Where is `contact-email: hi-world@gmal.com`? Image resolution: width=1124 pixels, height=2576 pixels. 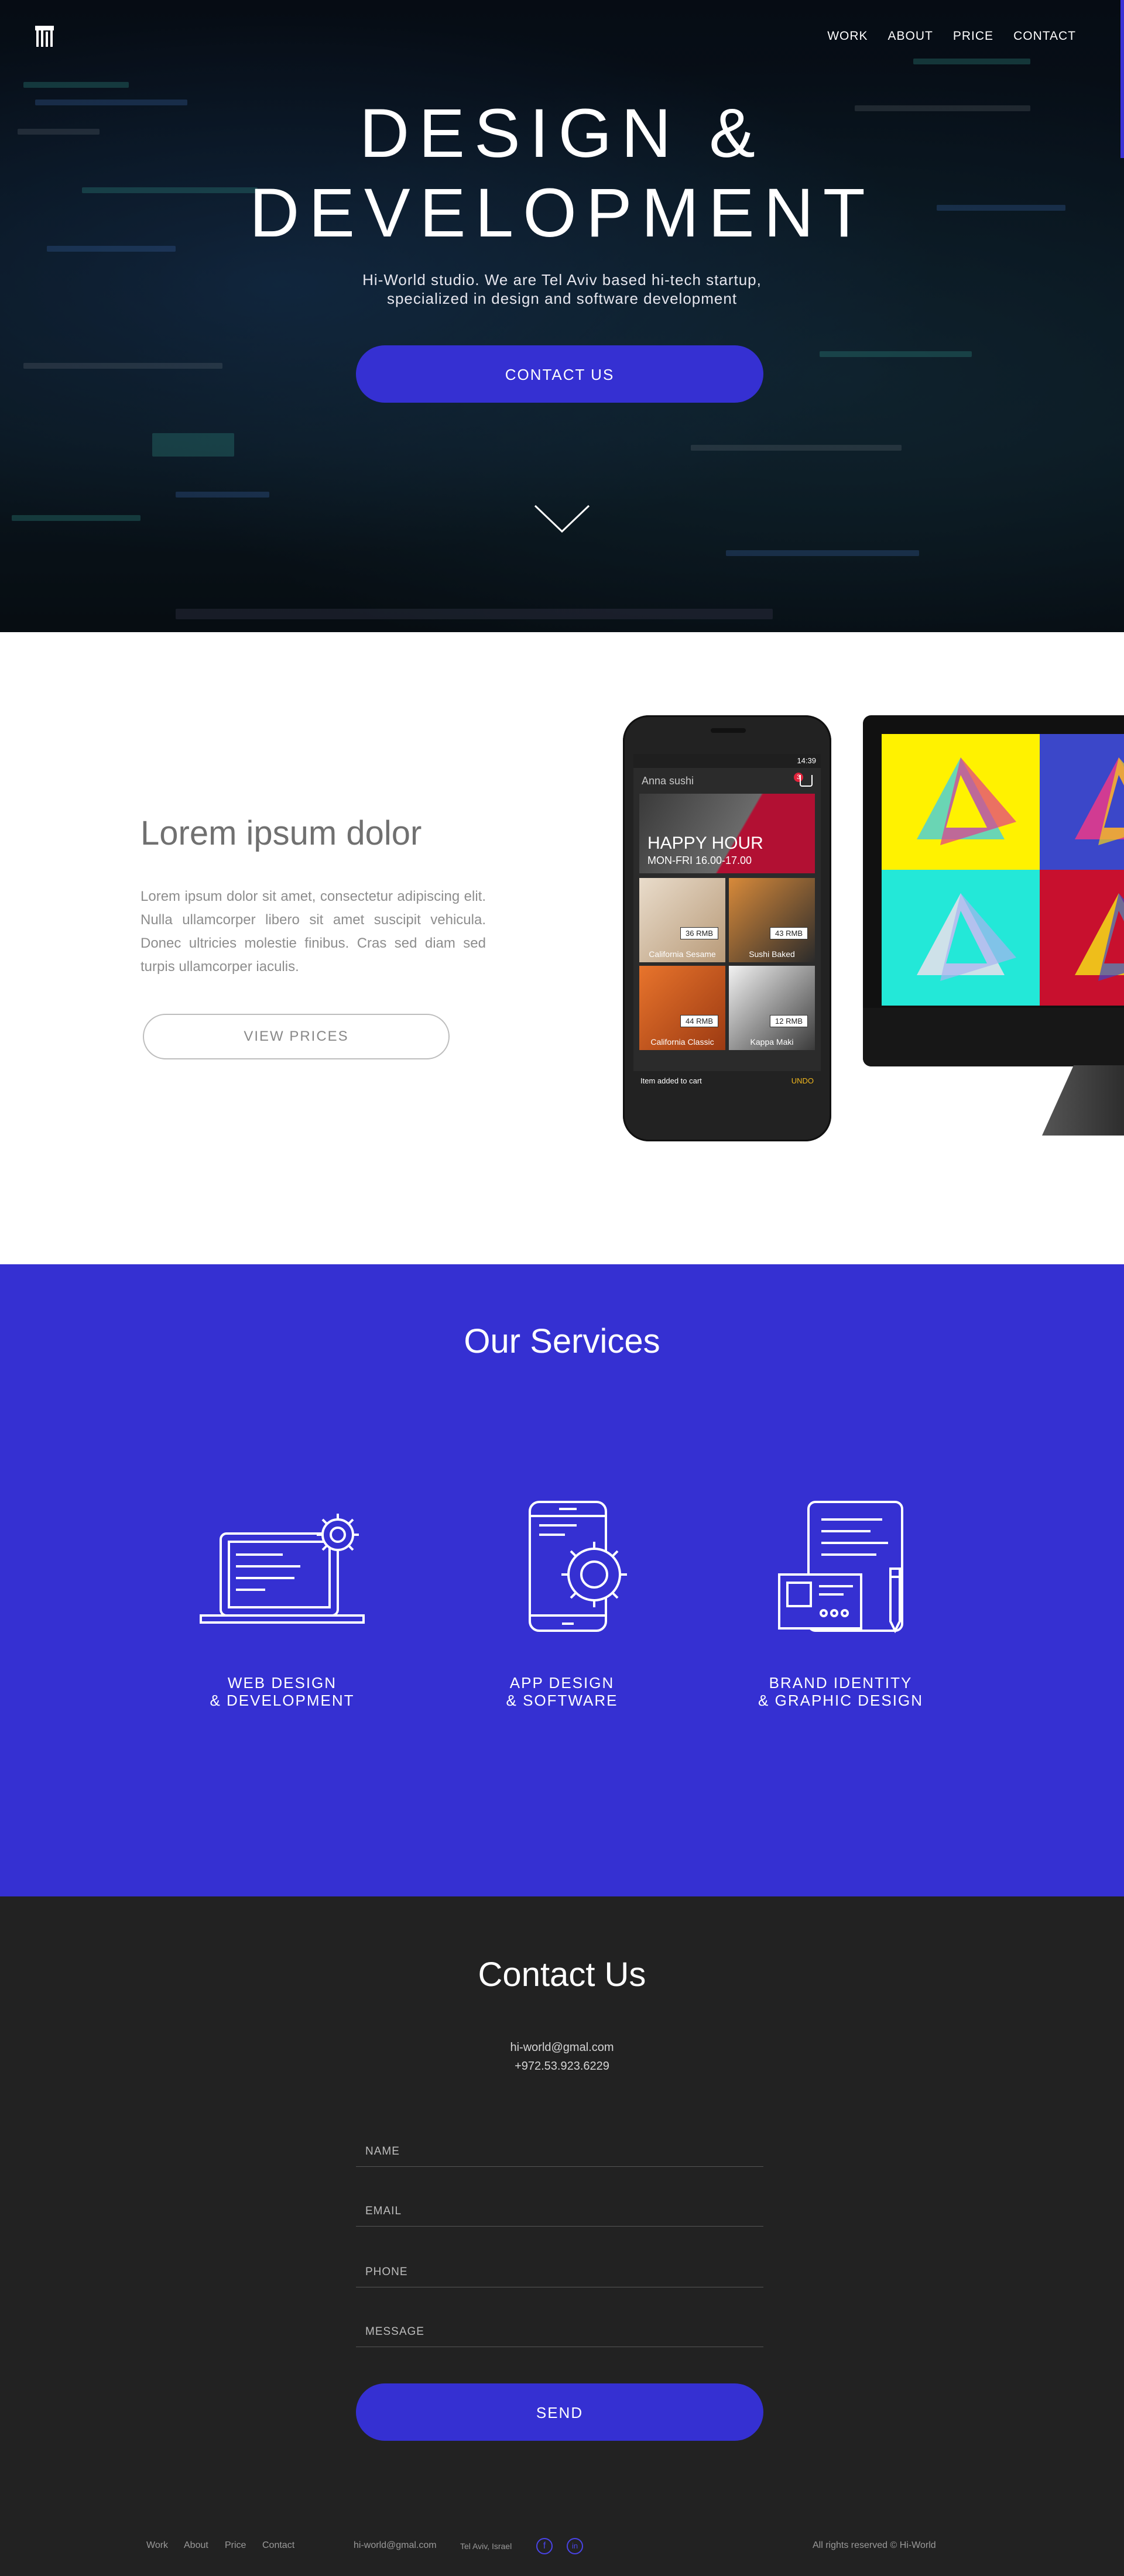
contact-email: hi-world@gmal.com is located at coordinates (562, 2047).